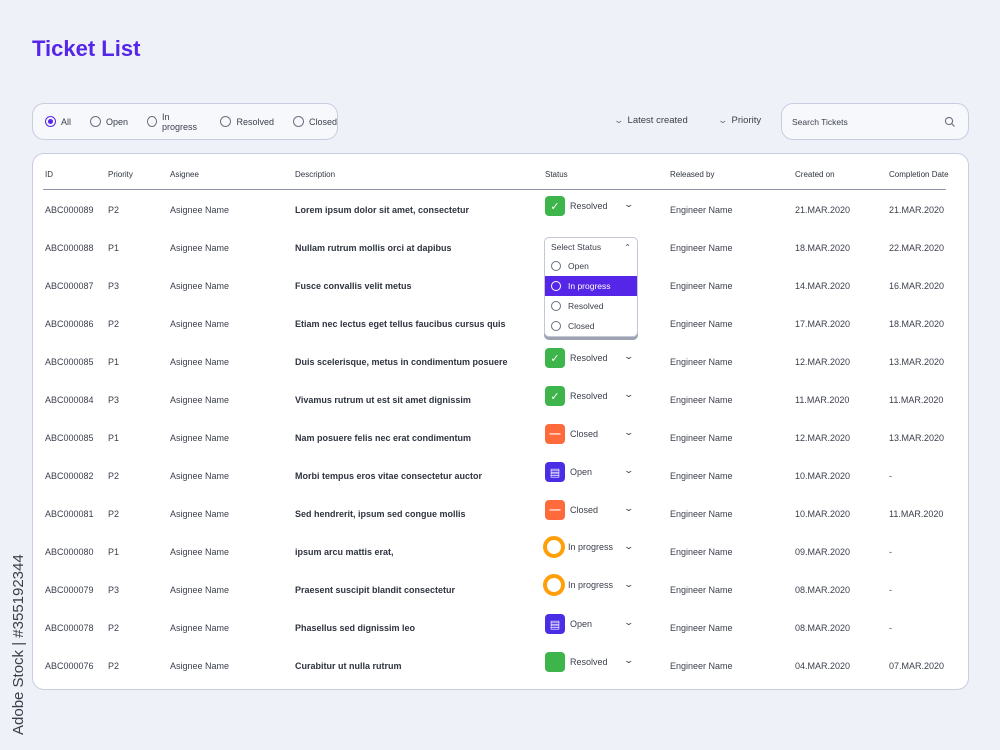  What do you see at coordinates (591, 547) in the screenshot?
I see `status-label: In progress` at bounding box center [591, 547].